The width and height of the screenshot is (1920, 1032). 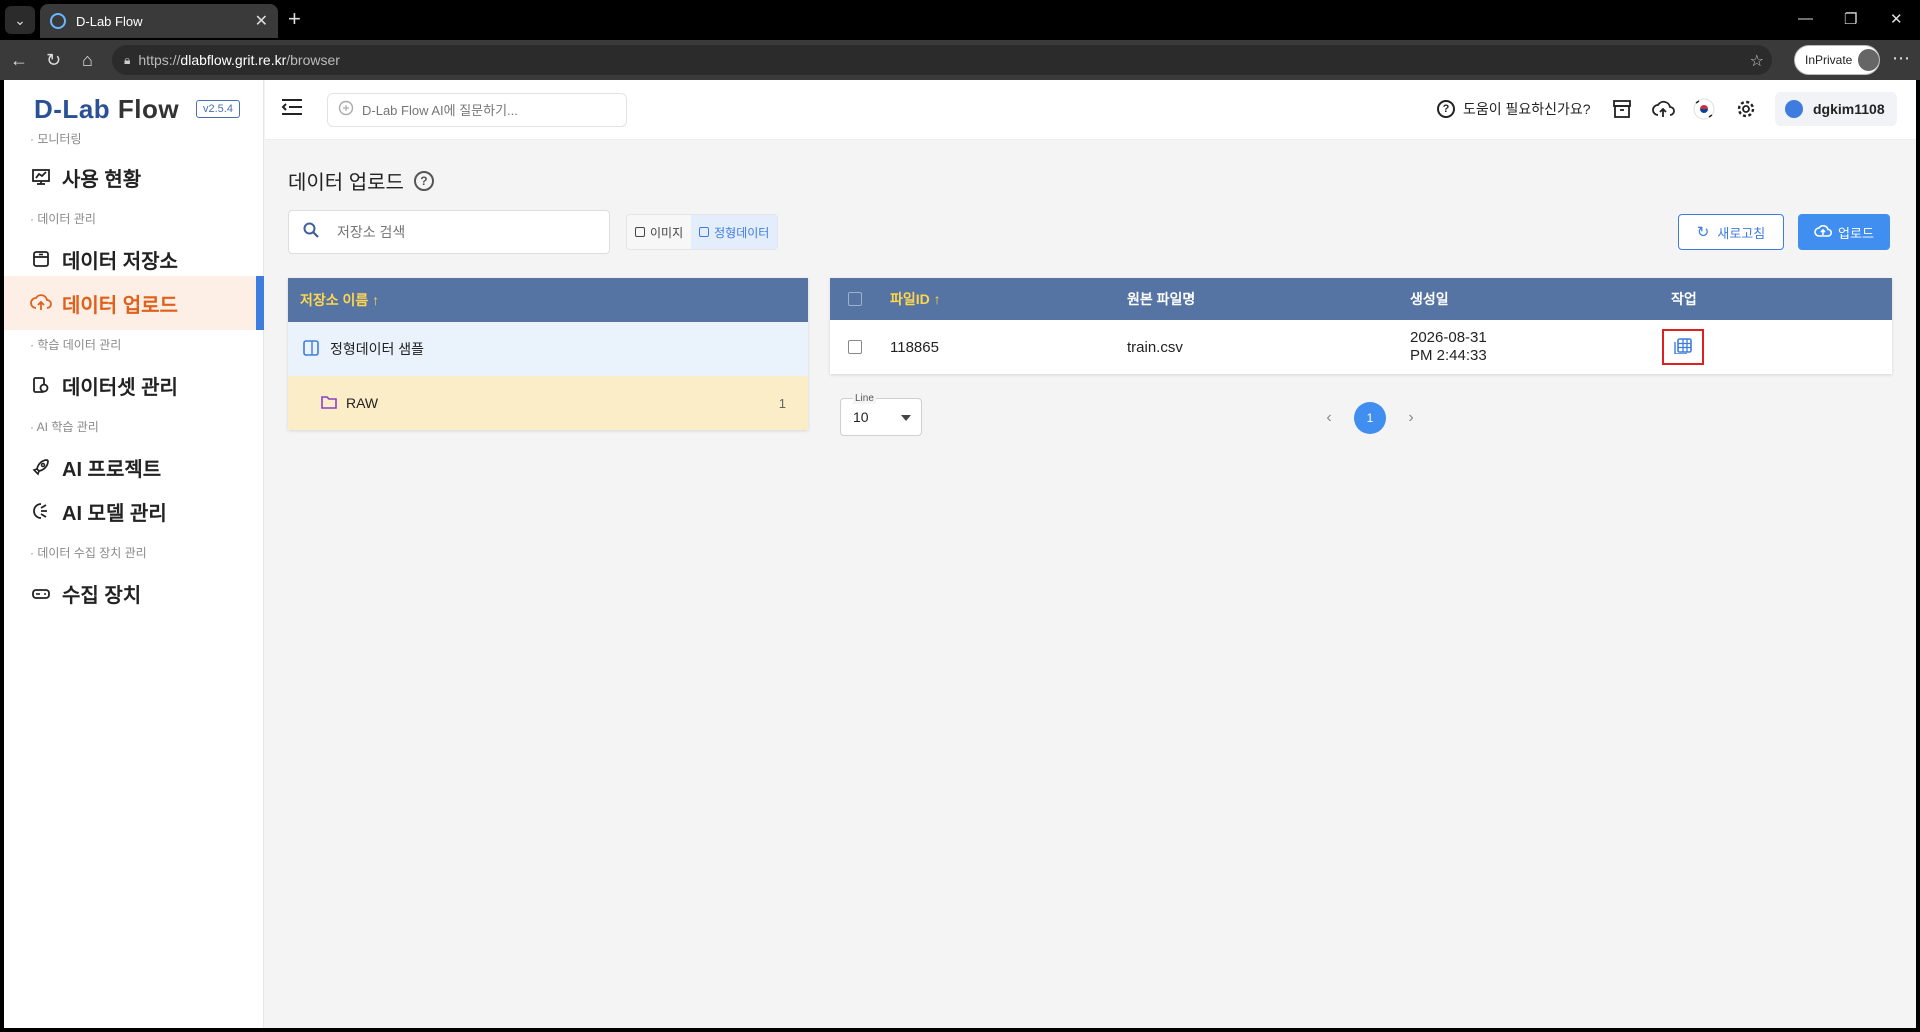 I want to click on app-logo: D-Lab Flow, so click(x=106, y=109).